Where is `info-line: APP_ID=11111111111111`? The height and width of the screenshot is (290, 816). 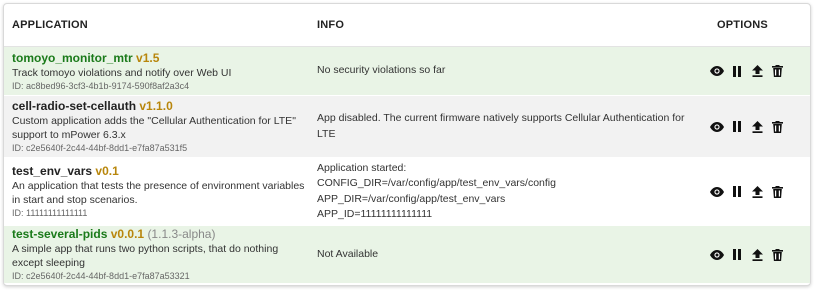
info-line: APP_ID=11111111111111 is located at coordinates (375, 214).